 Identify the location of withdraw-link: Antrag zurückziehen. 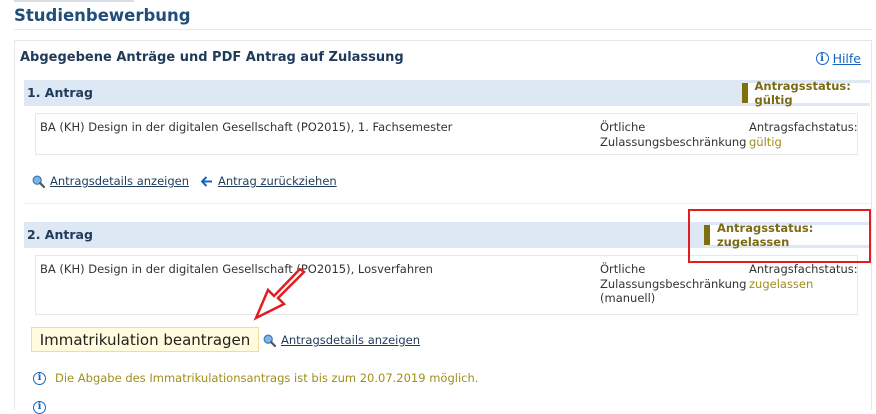
(269, 181).